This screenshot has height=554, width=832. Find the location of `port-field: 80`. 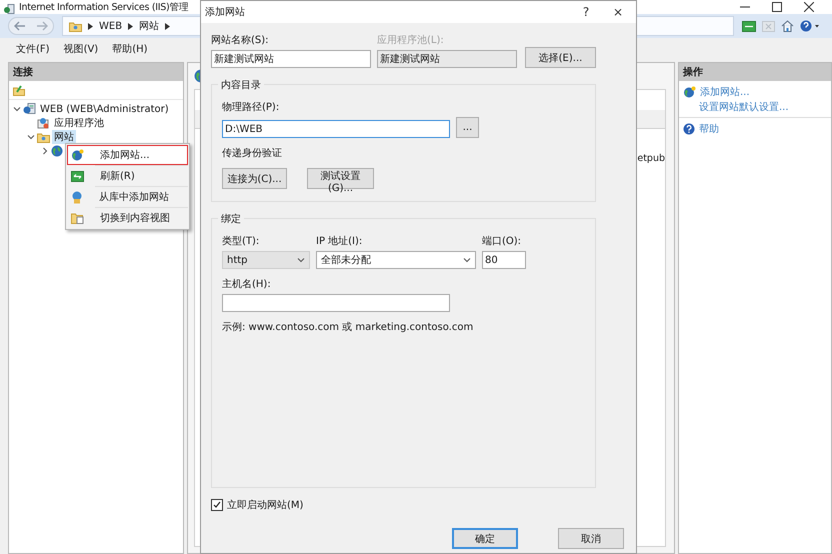

port-field: 80 is located at coordinates (504, 260).